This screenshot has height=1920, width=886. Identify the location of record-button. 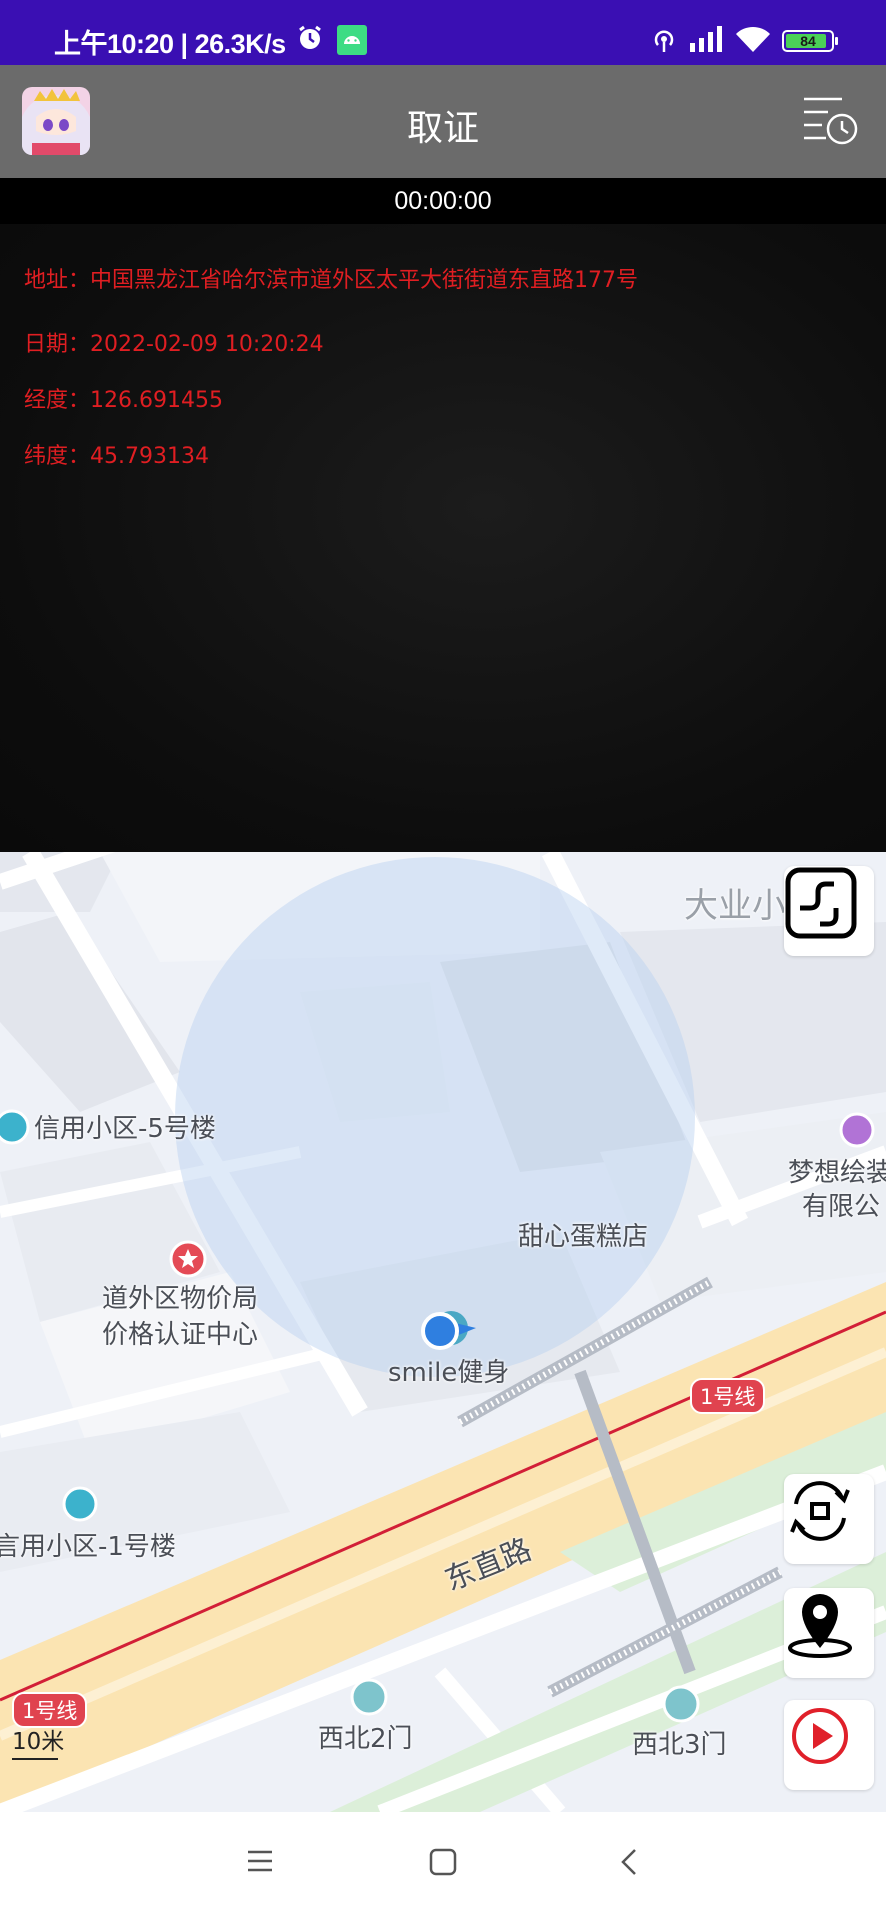
(829, 1745).